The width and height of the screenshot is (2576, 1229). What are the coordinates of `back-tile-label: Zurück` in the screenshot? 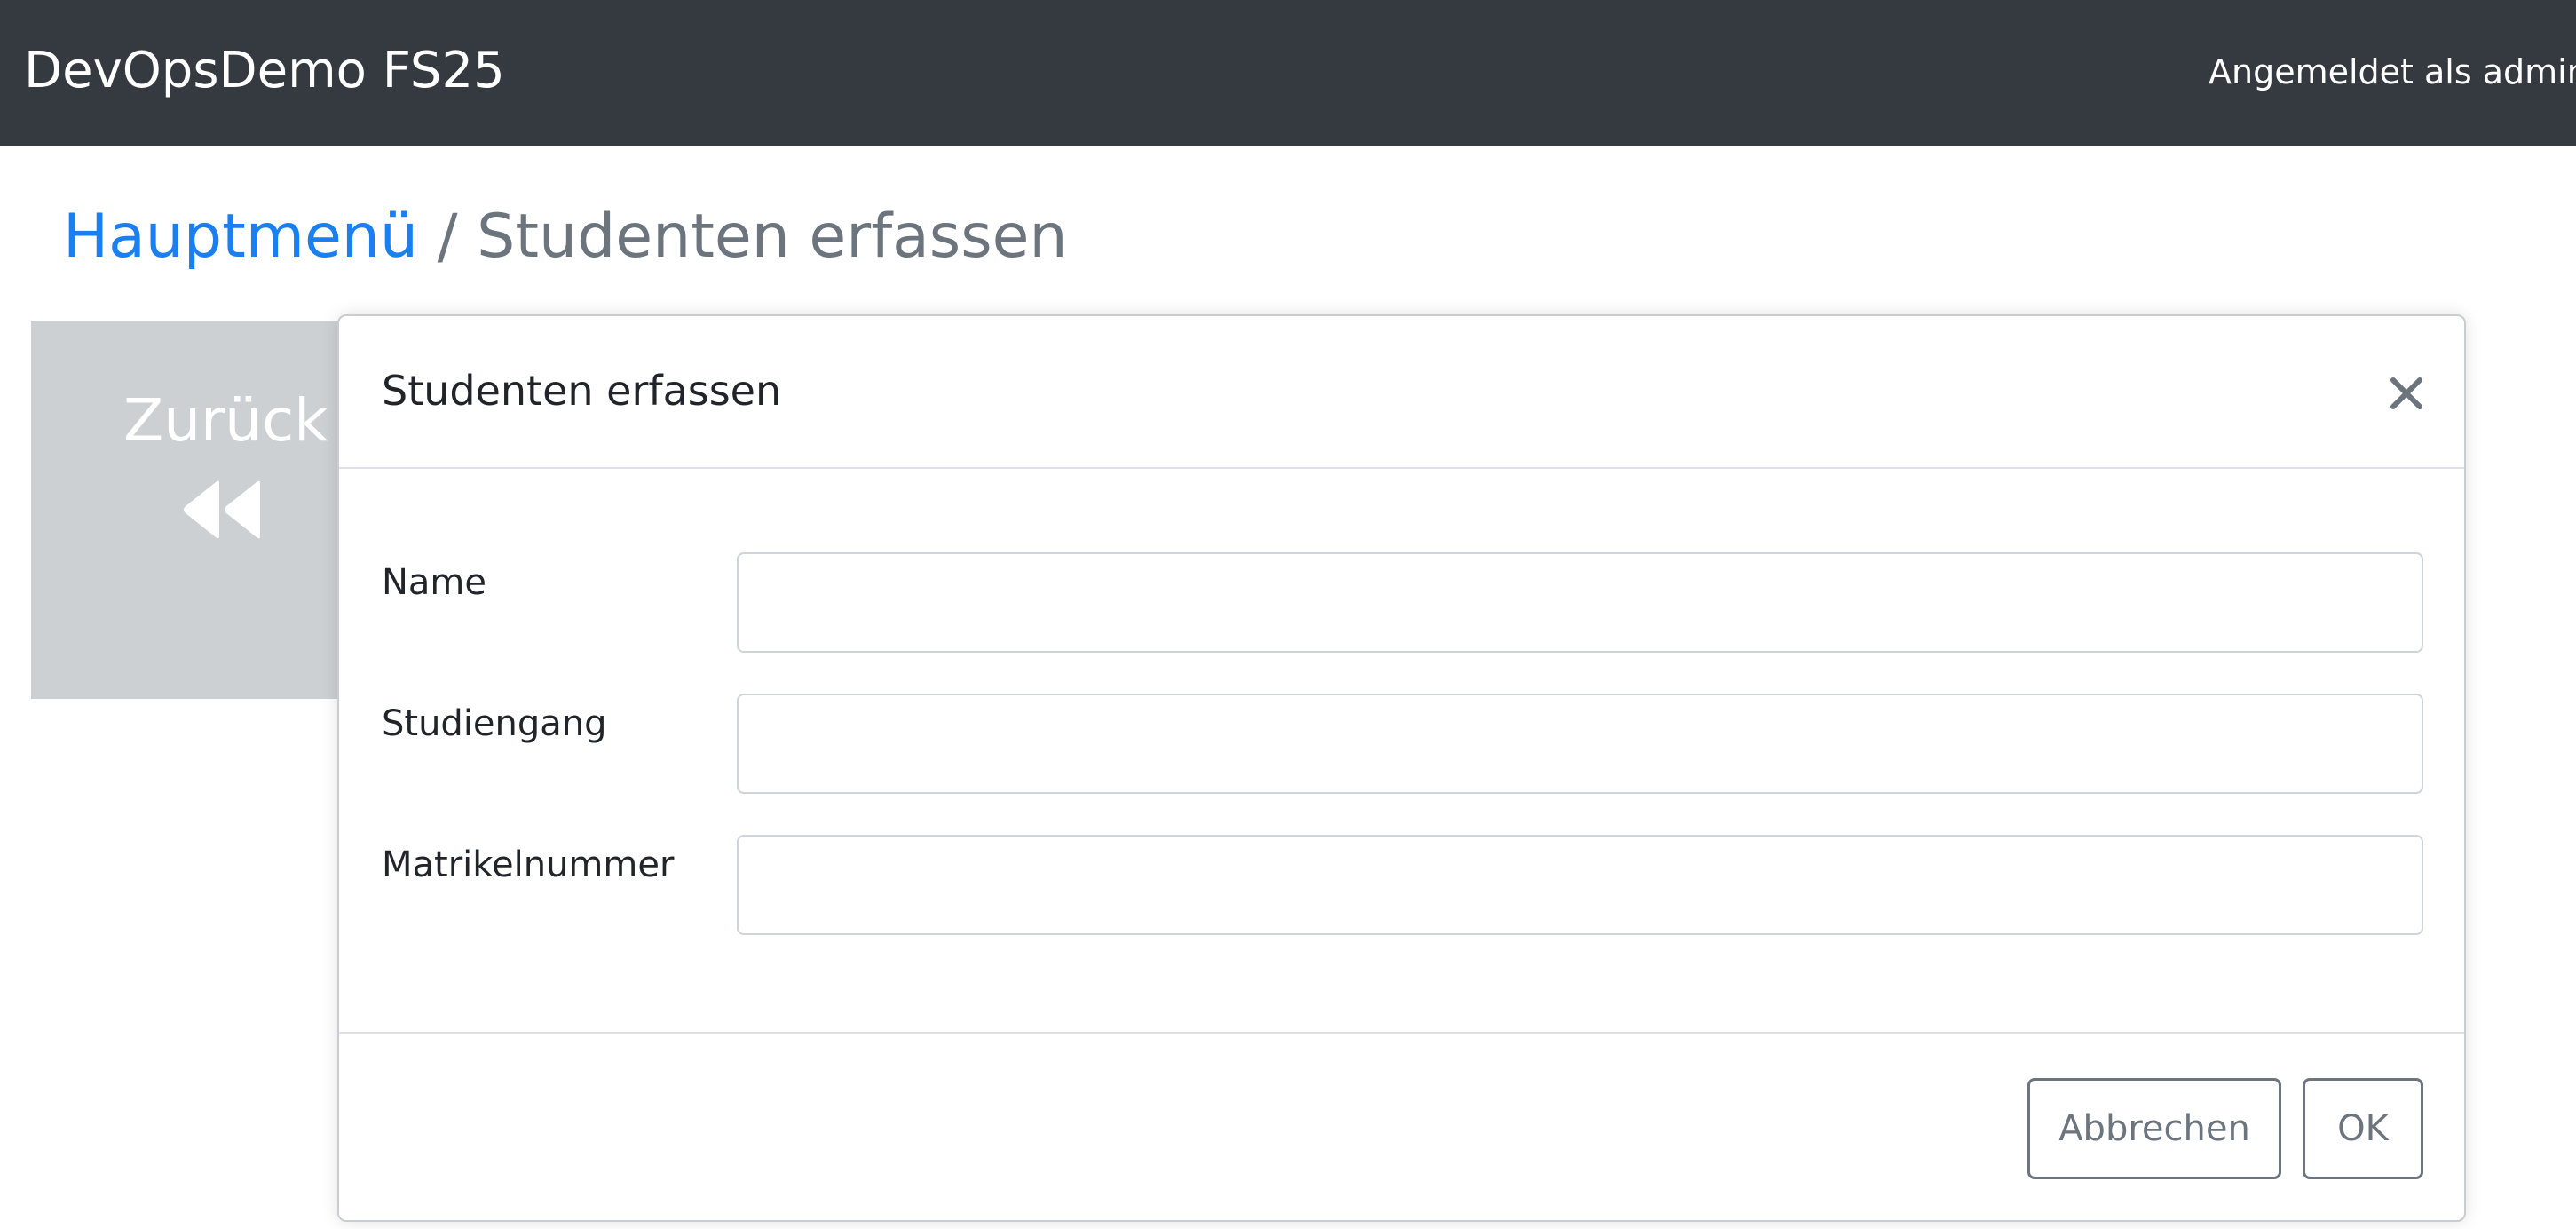 It's located at (225, 420).